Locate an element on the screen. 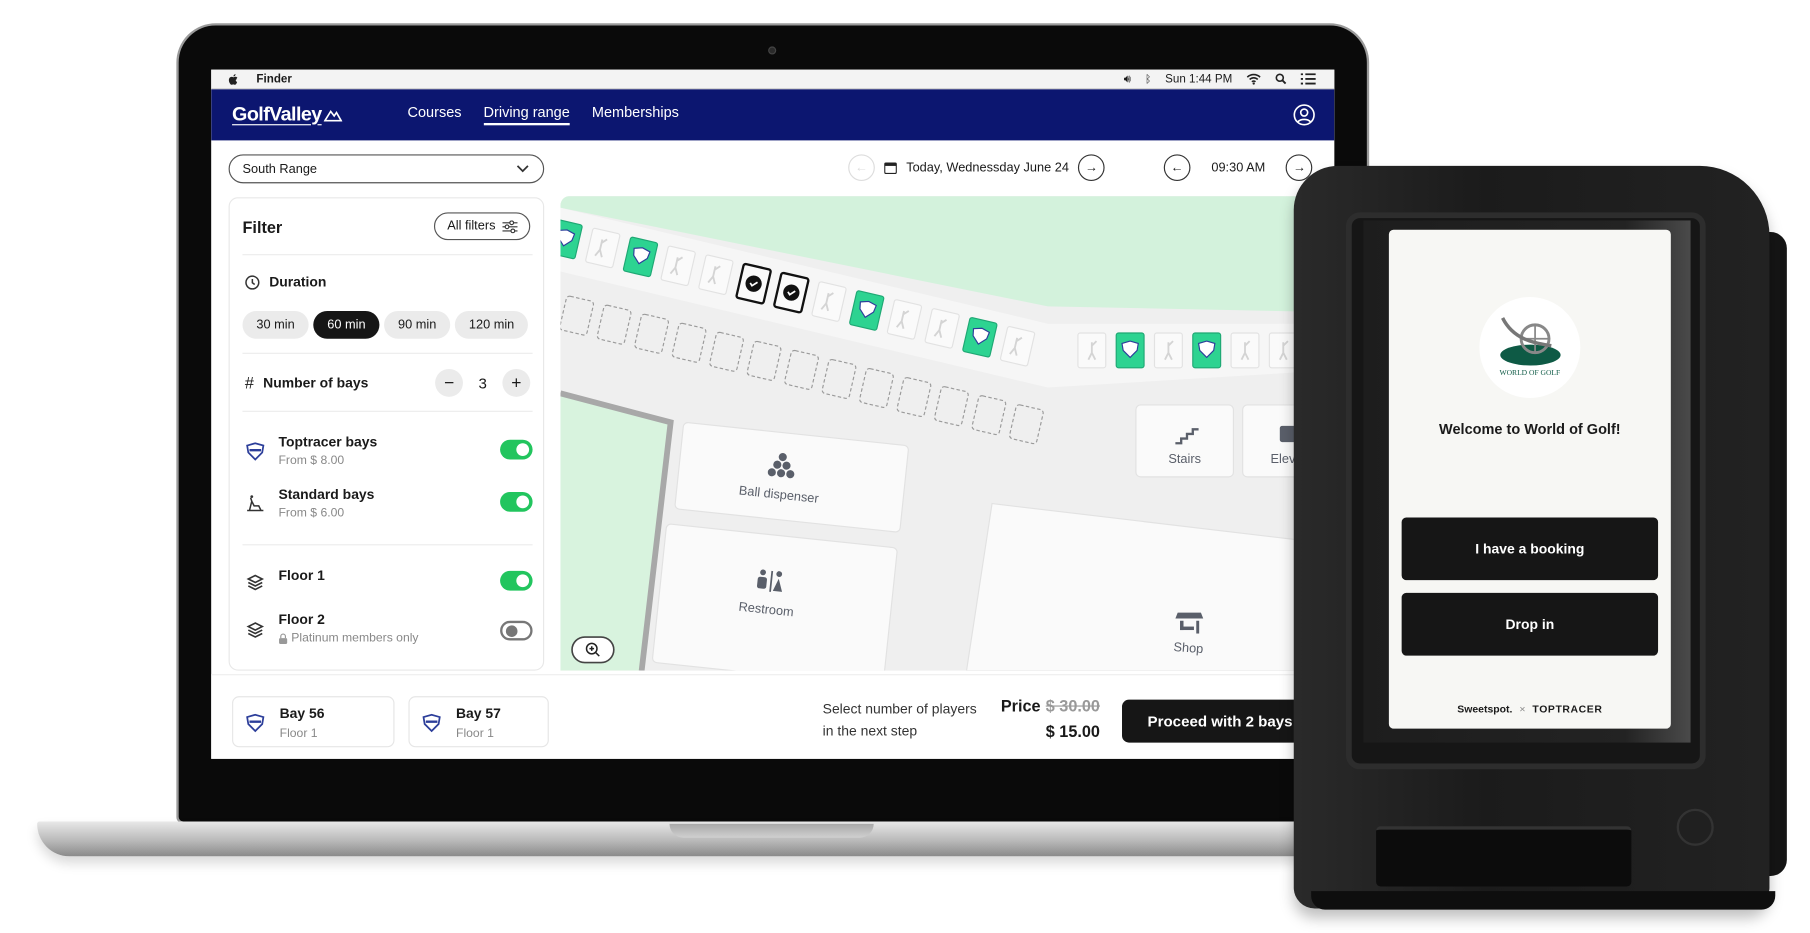 This screenshot has width=1810, height=933. nav-links: Courses Driving range Memberships is located at coordinates (543, 115).